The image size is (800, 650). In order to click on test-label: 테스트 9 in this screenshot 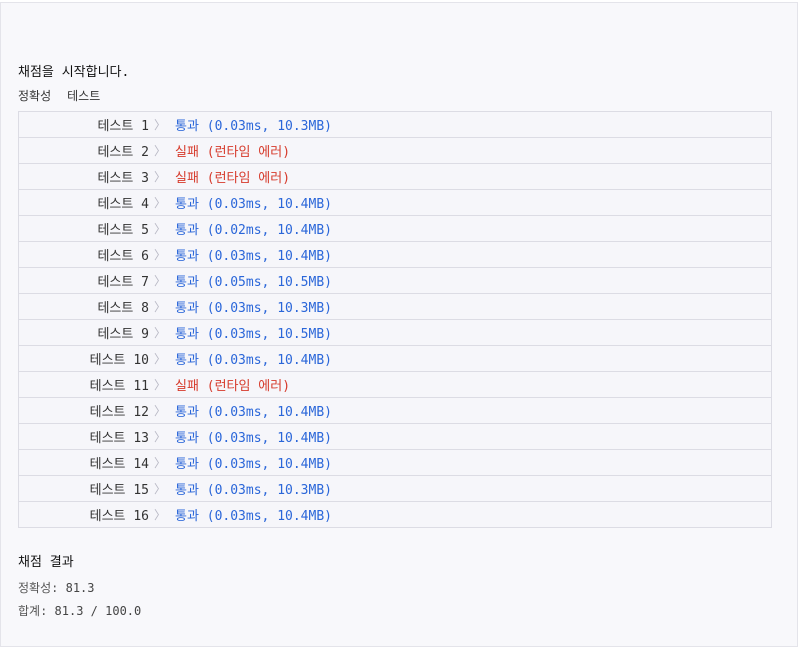, I will do `click(123, 334)`.